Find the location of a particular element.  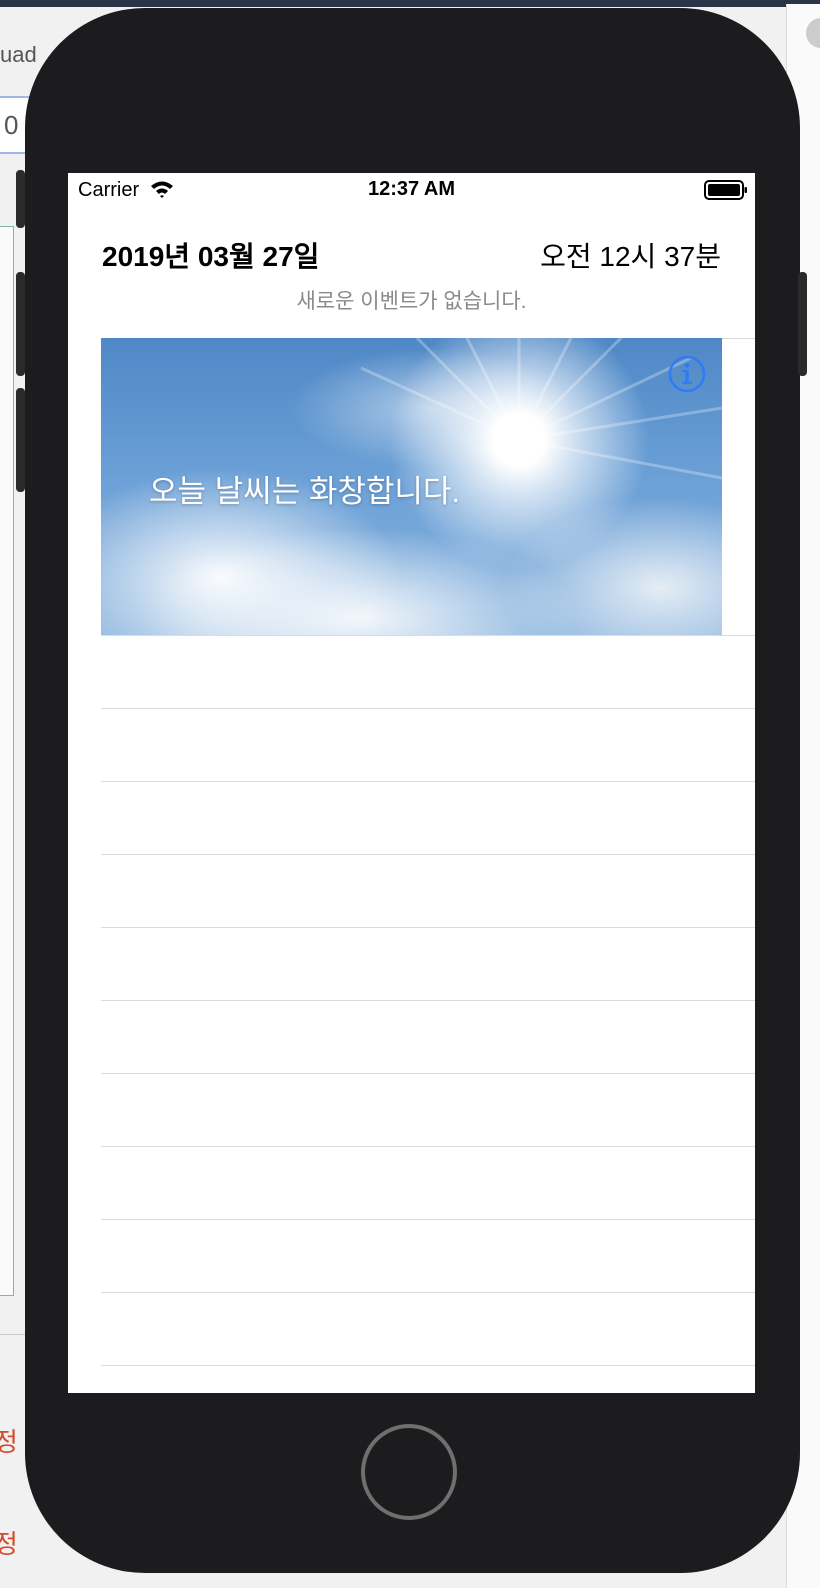

home-button is located at coordinates (409, 1472).